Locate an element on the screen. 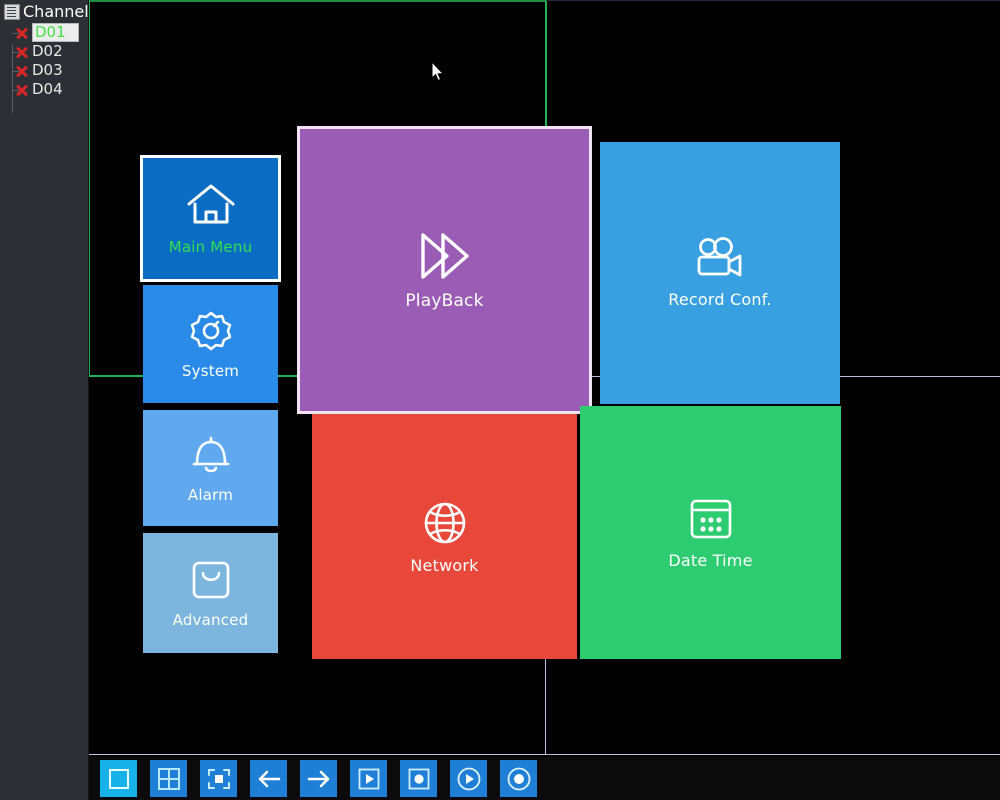 The width and height of the screenshot is (1000, 800). fast-forward-icon is located at coordinates (445, 256).